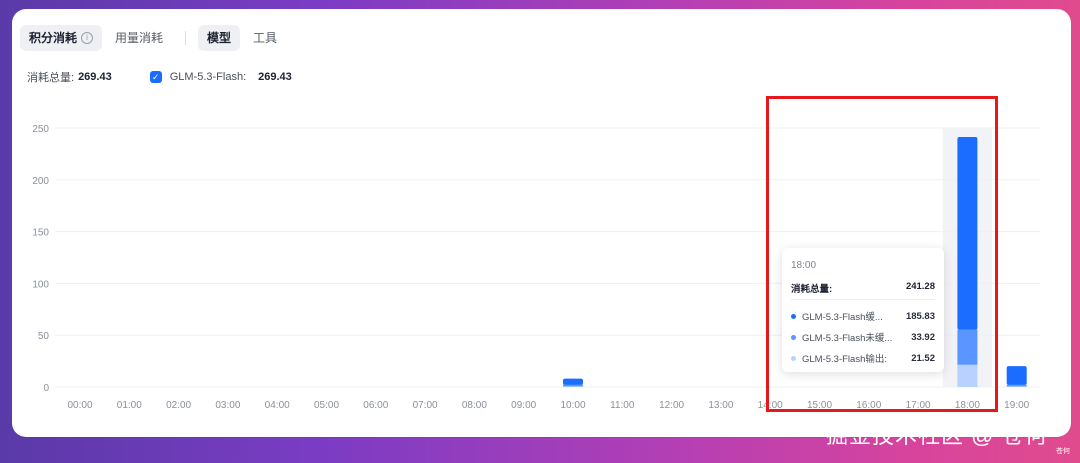 The width and height of the screenshot is (1080, 463). I want to click on watermark-text: 掘金技术社区 @ 苍何, so click(937, 435).